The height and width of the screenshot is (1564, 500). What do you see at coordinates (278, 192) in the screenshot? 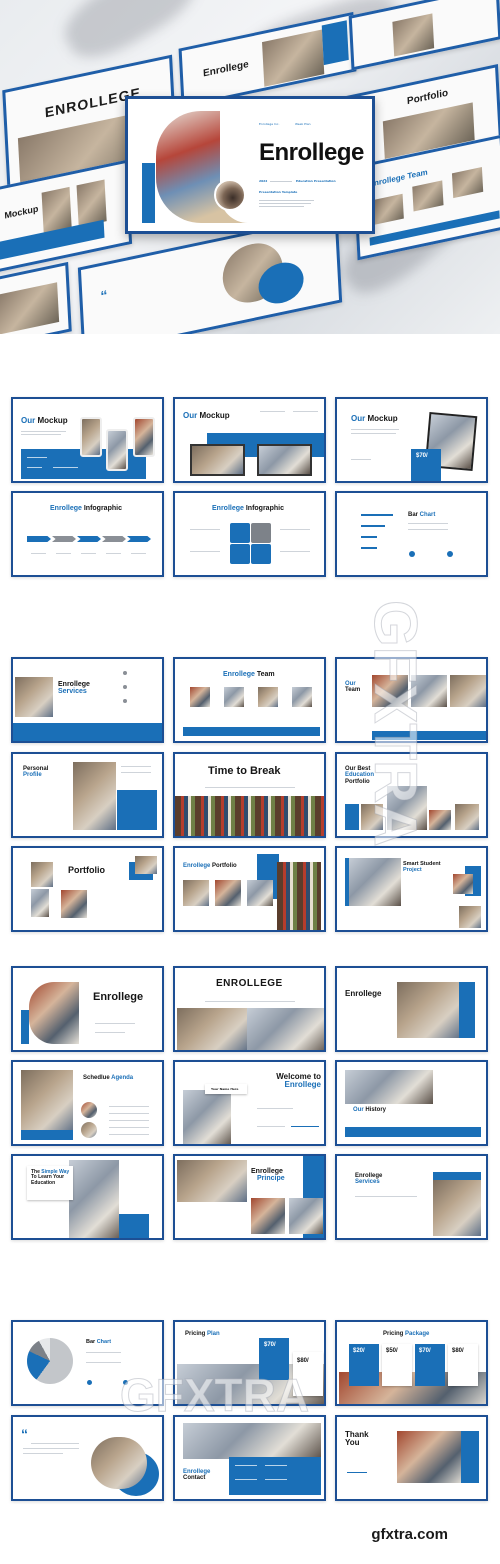
I see `title-slide-subtitle: Presentation Template` at bounding box center [278, 192].